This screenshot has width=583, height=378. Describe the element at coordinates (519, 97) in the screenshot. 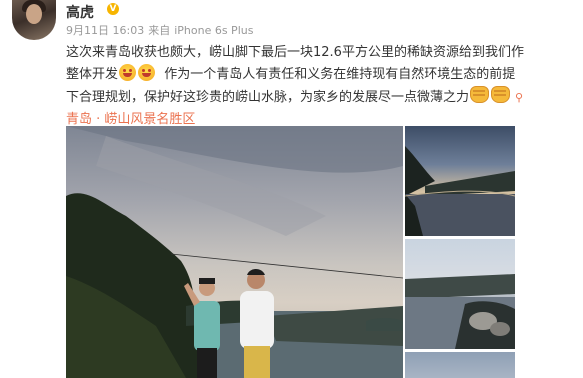

I see `location-pin-icon: ⚲` at that location.